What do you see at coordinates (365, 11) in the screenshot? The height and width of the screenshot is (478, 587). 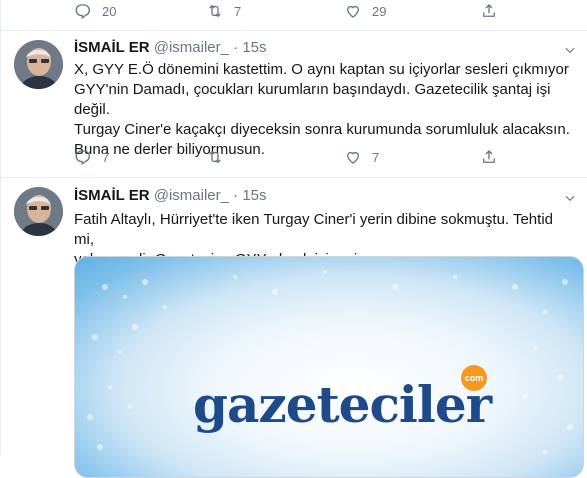 I see `like-button: 29` at bounding box center [365, 11].